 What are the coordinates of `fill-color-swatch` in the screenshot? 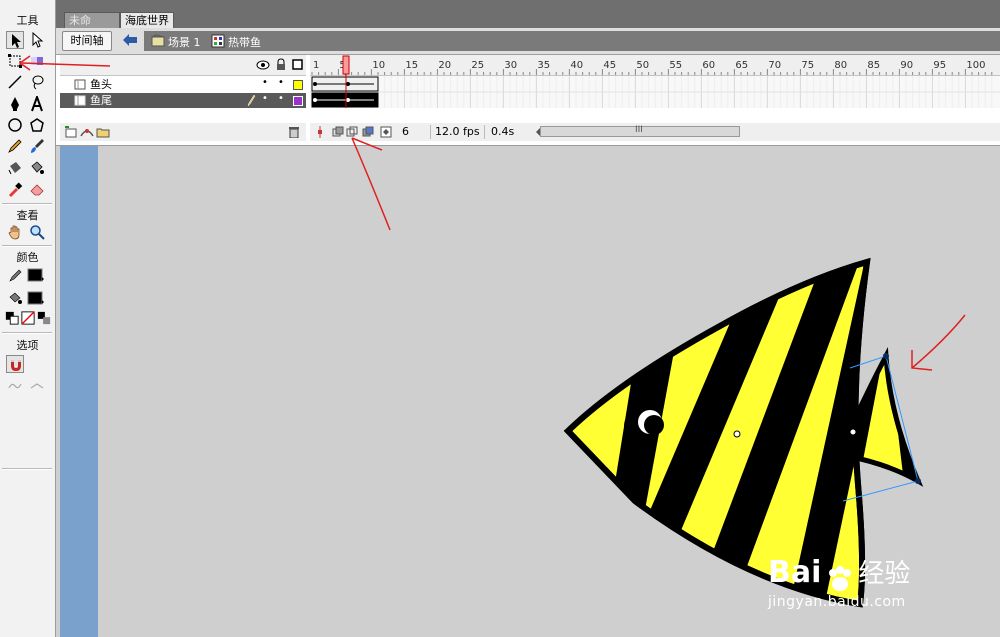 It's located at (36, 298).